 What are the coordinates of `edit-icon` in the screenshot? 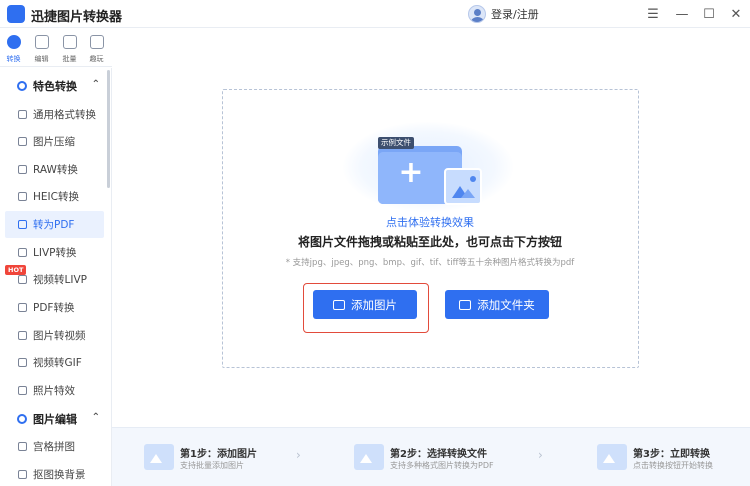 It's located at (41, 42).